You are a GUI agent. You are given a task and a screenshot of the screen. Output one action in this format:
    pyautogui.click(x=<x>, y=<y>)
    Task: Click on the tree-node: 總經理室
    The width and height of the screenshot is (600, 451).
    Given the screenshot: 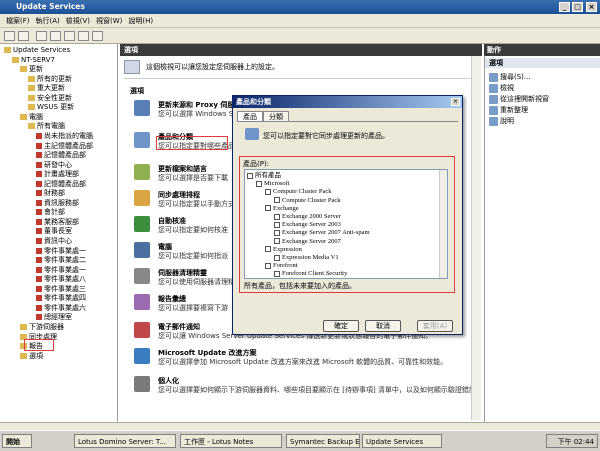 What is the action you would take?
    pyautogui.click(x=54, y=317)
    